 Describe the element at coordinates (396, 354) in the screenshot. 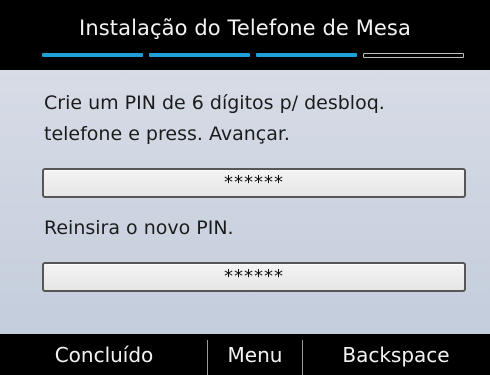

I see `backspace-softkey: Backspace` at that location.